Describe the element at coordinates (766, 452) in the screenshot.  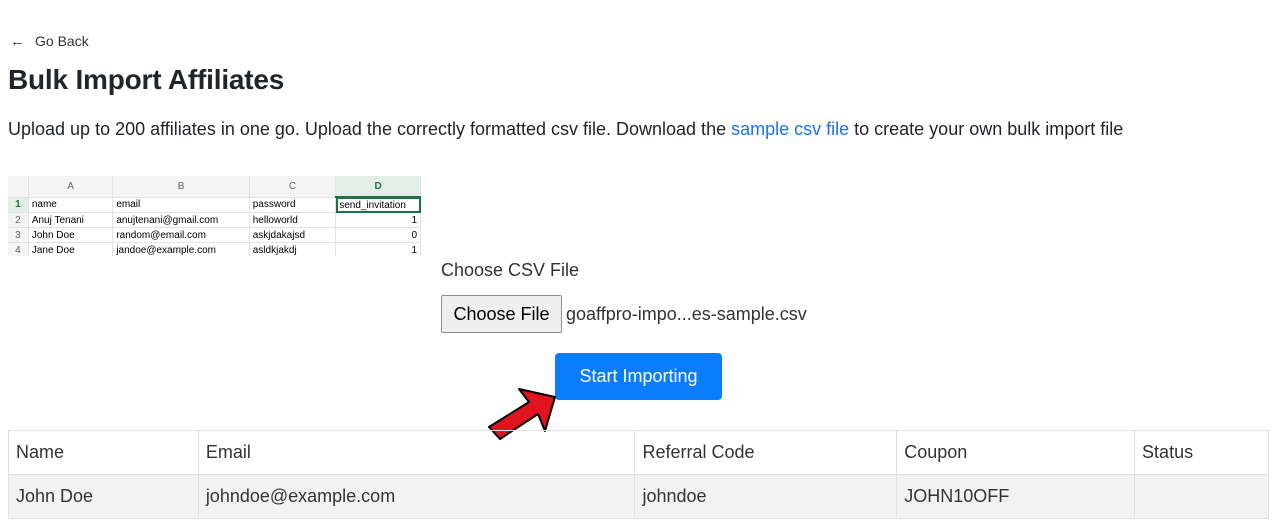
I see `column-header-referral-code: Referral Code` at that location.